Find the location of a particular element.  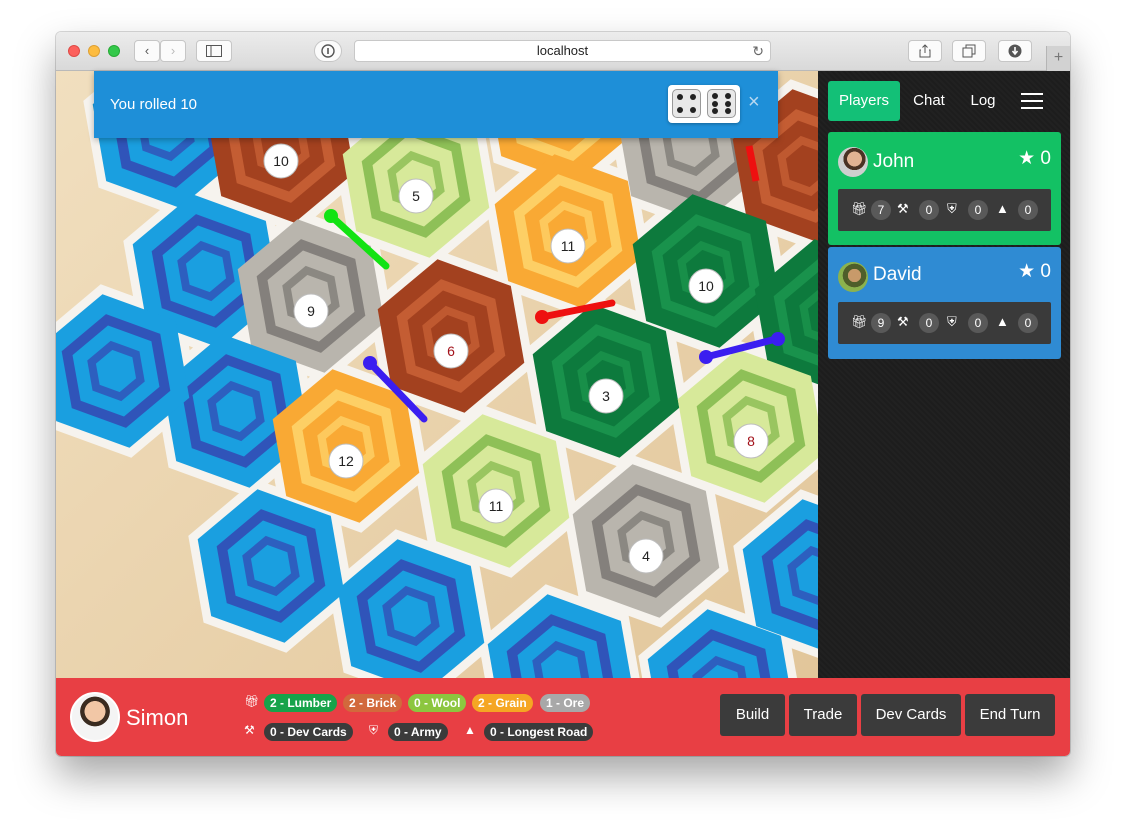

back-icon: ‹ is located at coordinates (147, 50).